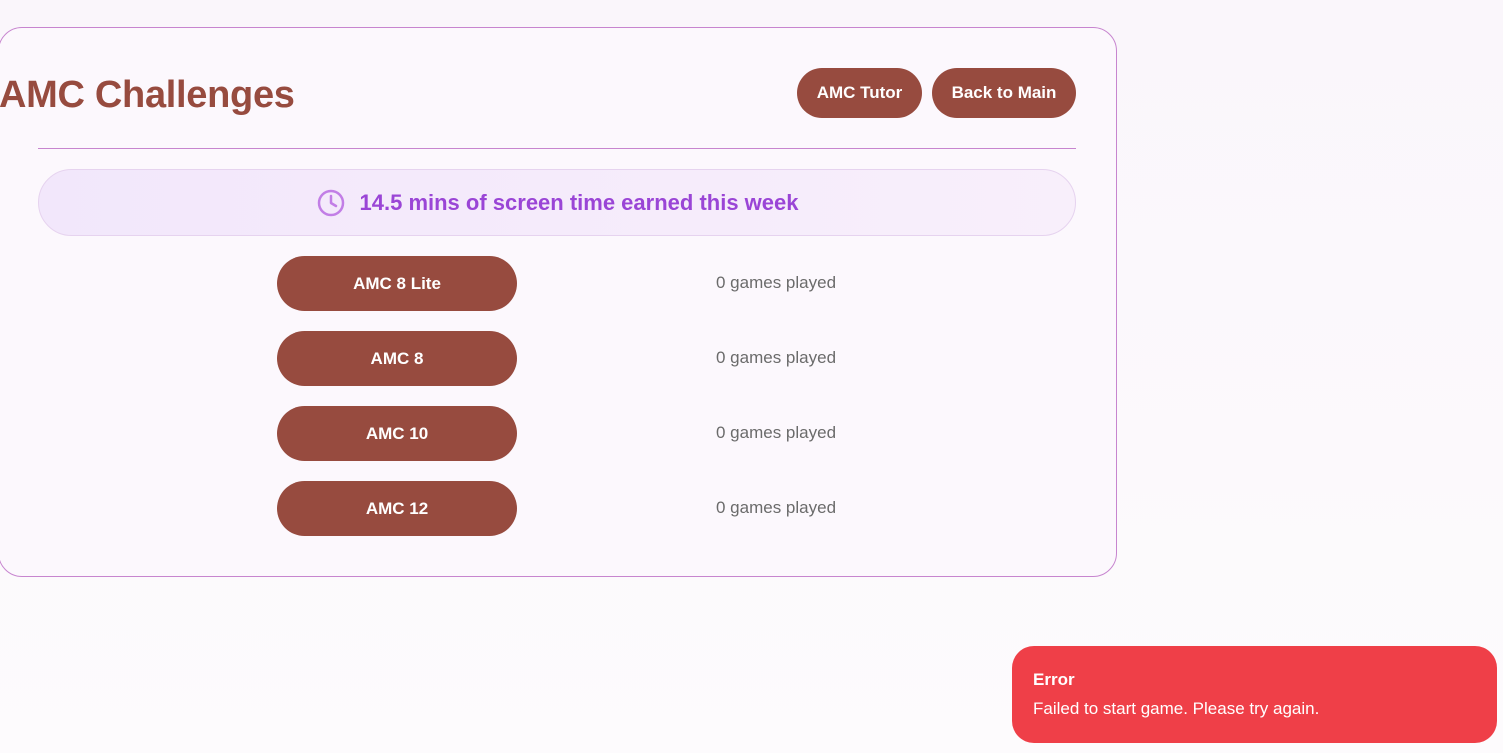  Describe the element at coordinates (397, 283) in the screenshot. I see `amc-8-lite-button: AMC 8 Lite` at that location.